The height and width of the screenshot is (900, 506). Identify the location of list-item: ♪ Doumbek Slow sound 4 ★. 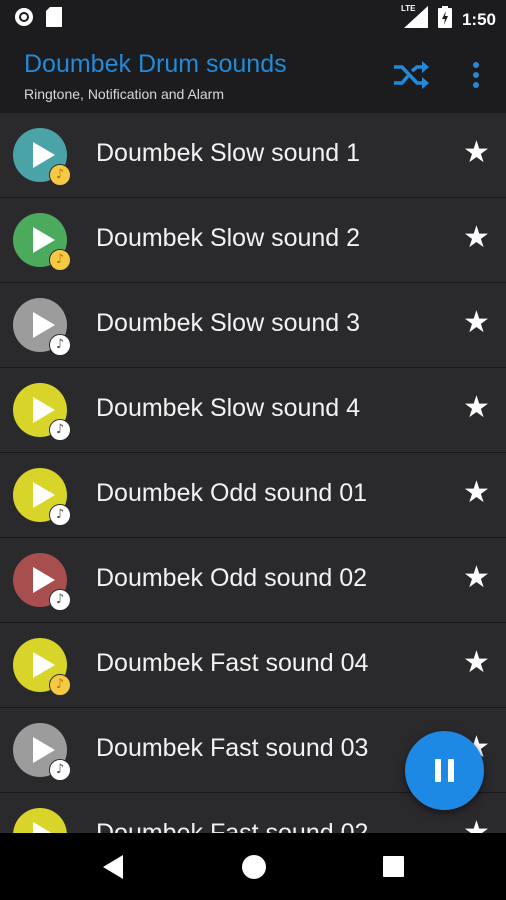
(253, 410).